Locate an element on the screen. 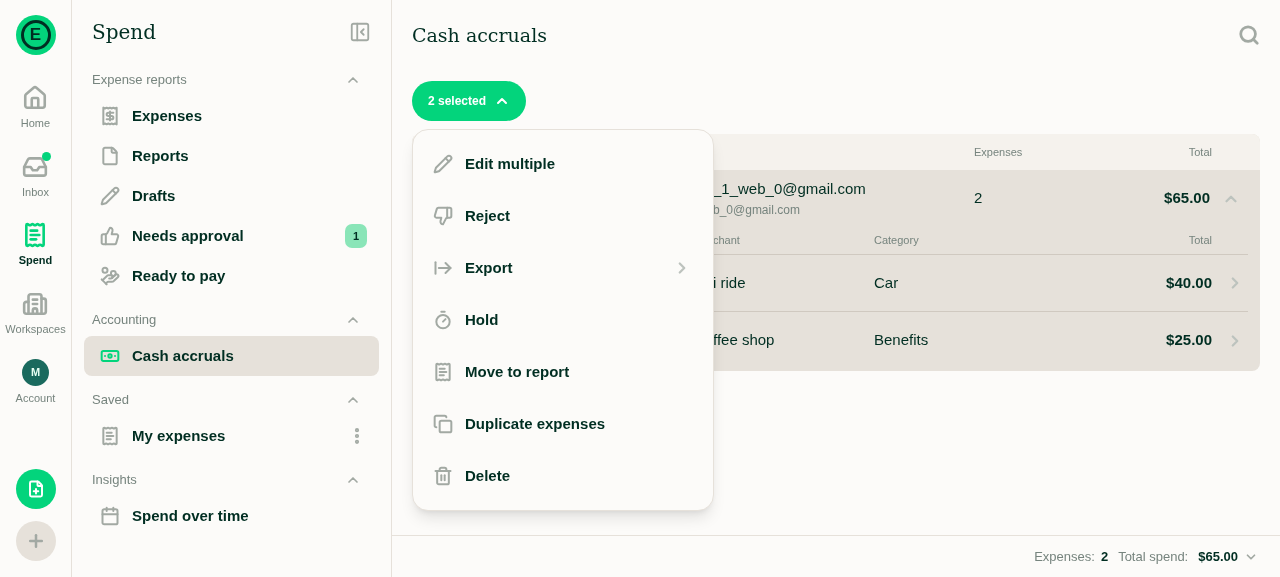 The width and height of the screenshot is (1280, 577). group-subtitle: b_0@gmail.com is located at coordinates (757, 210).